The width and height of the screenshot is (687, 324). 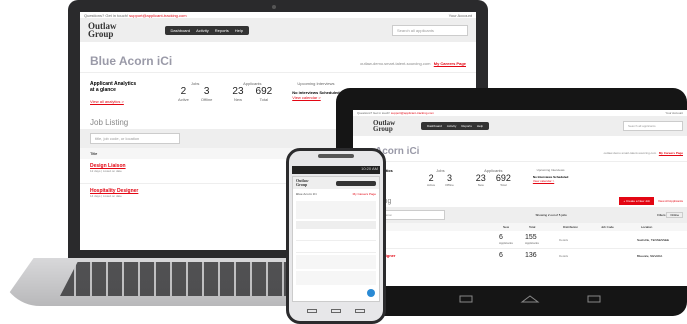 What do you see at coordinates (336, 194) in the screenshot?
I see `title-row: Blue Acorn iCi My Careers Page` at bounding box center [336, 194].